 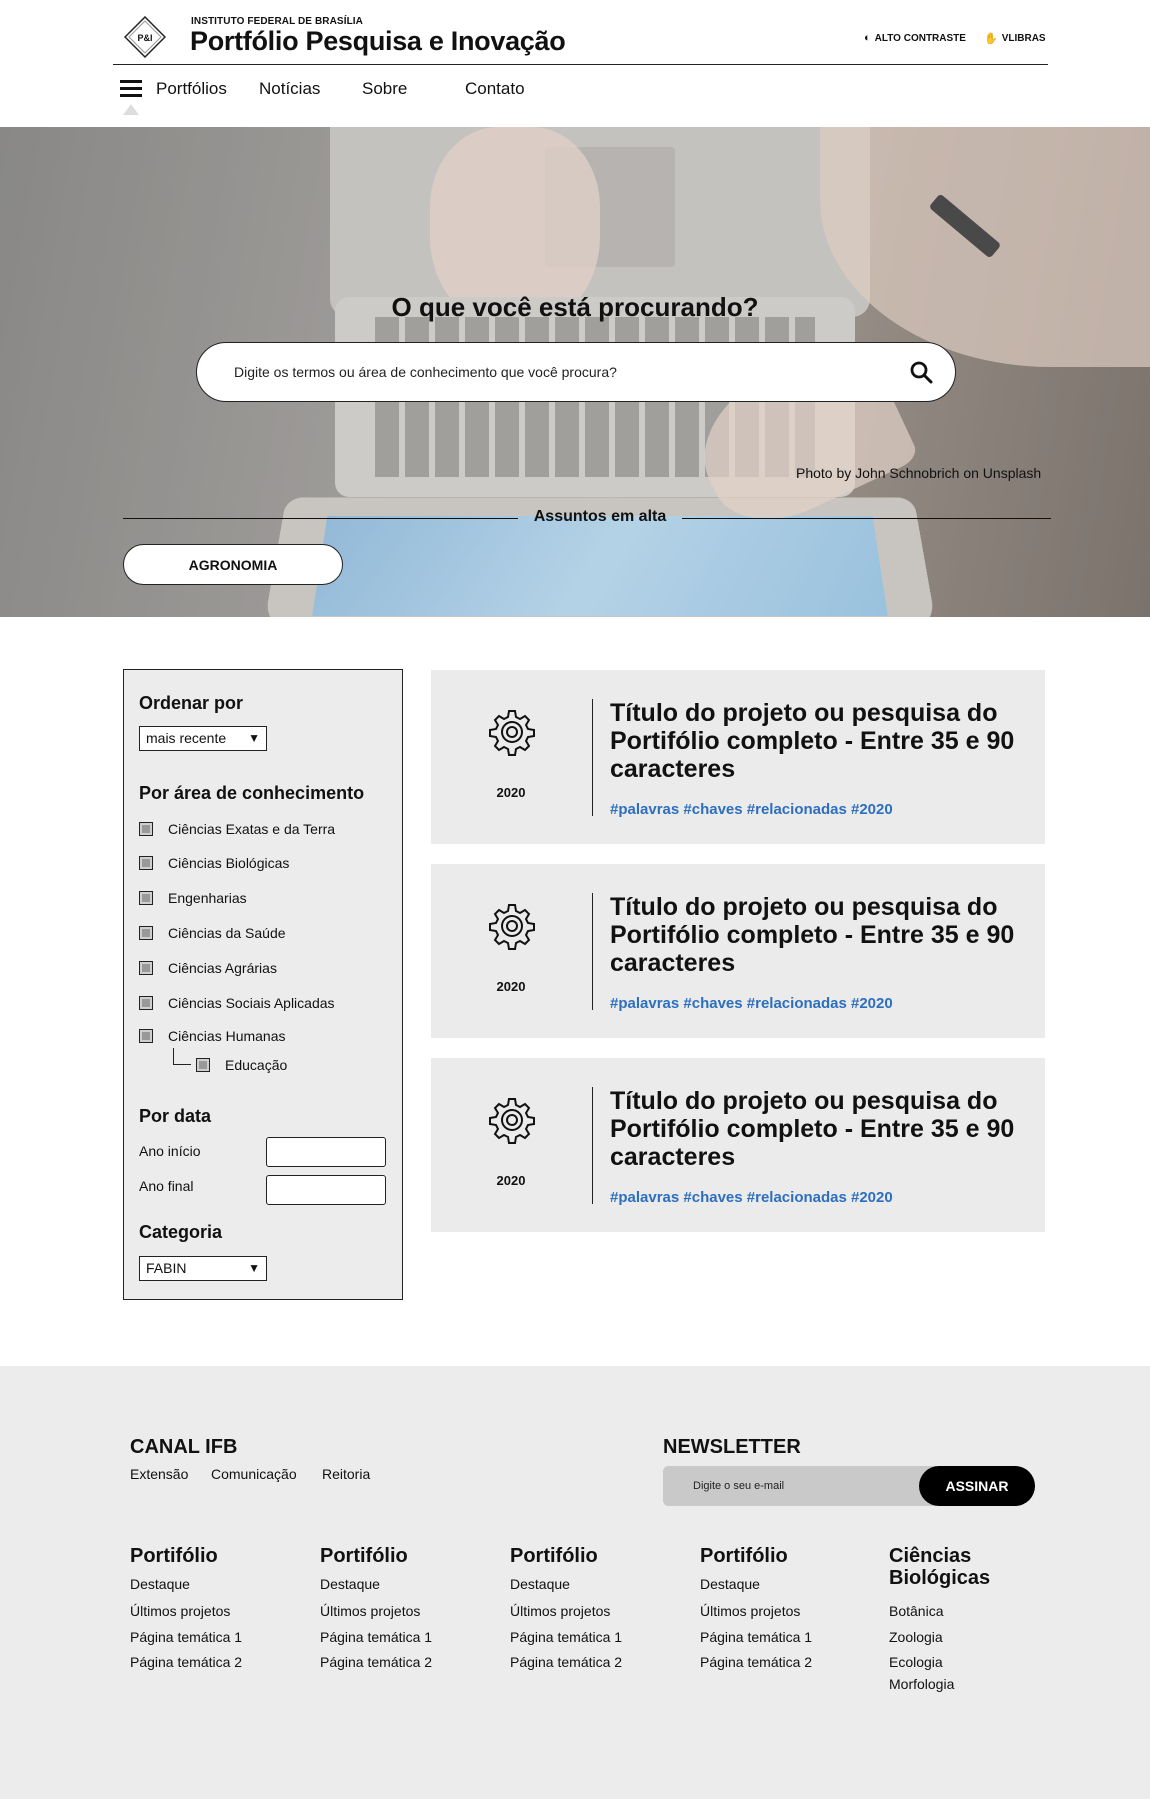 What do you see at coordinates (346, 1474) in the screenshot?
I see `canal-link-reitoria: Reitoria` at bounding box center [346, 1474].